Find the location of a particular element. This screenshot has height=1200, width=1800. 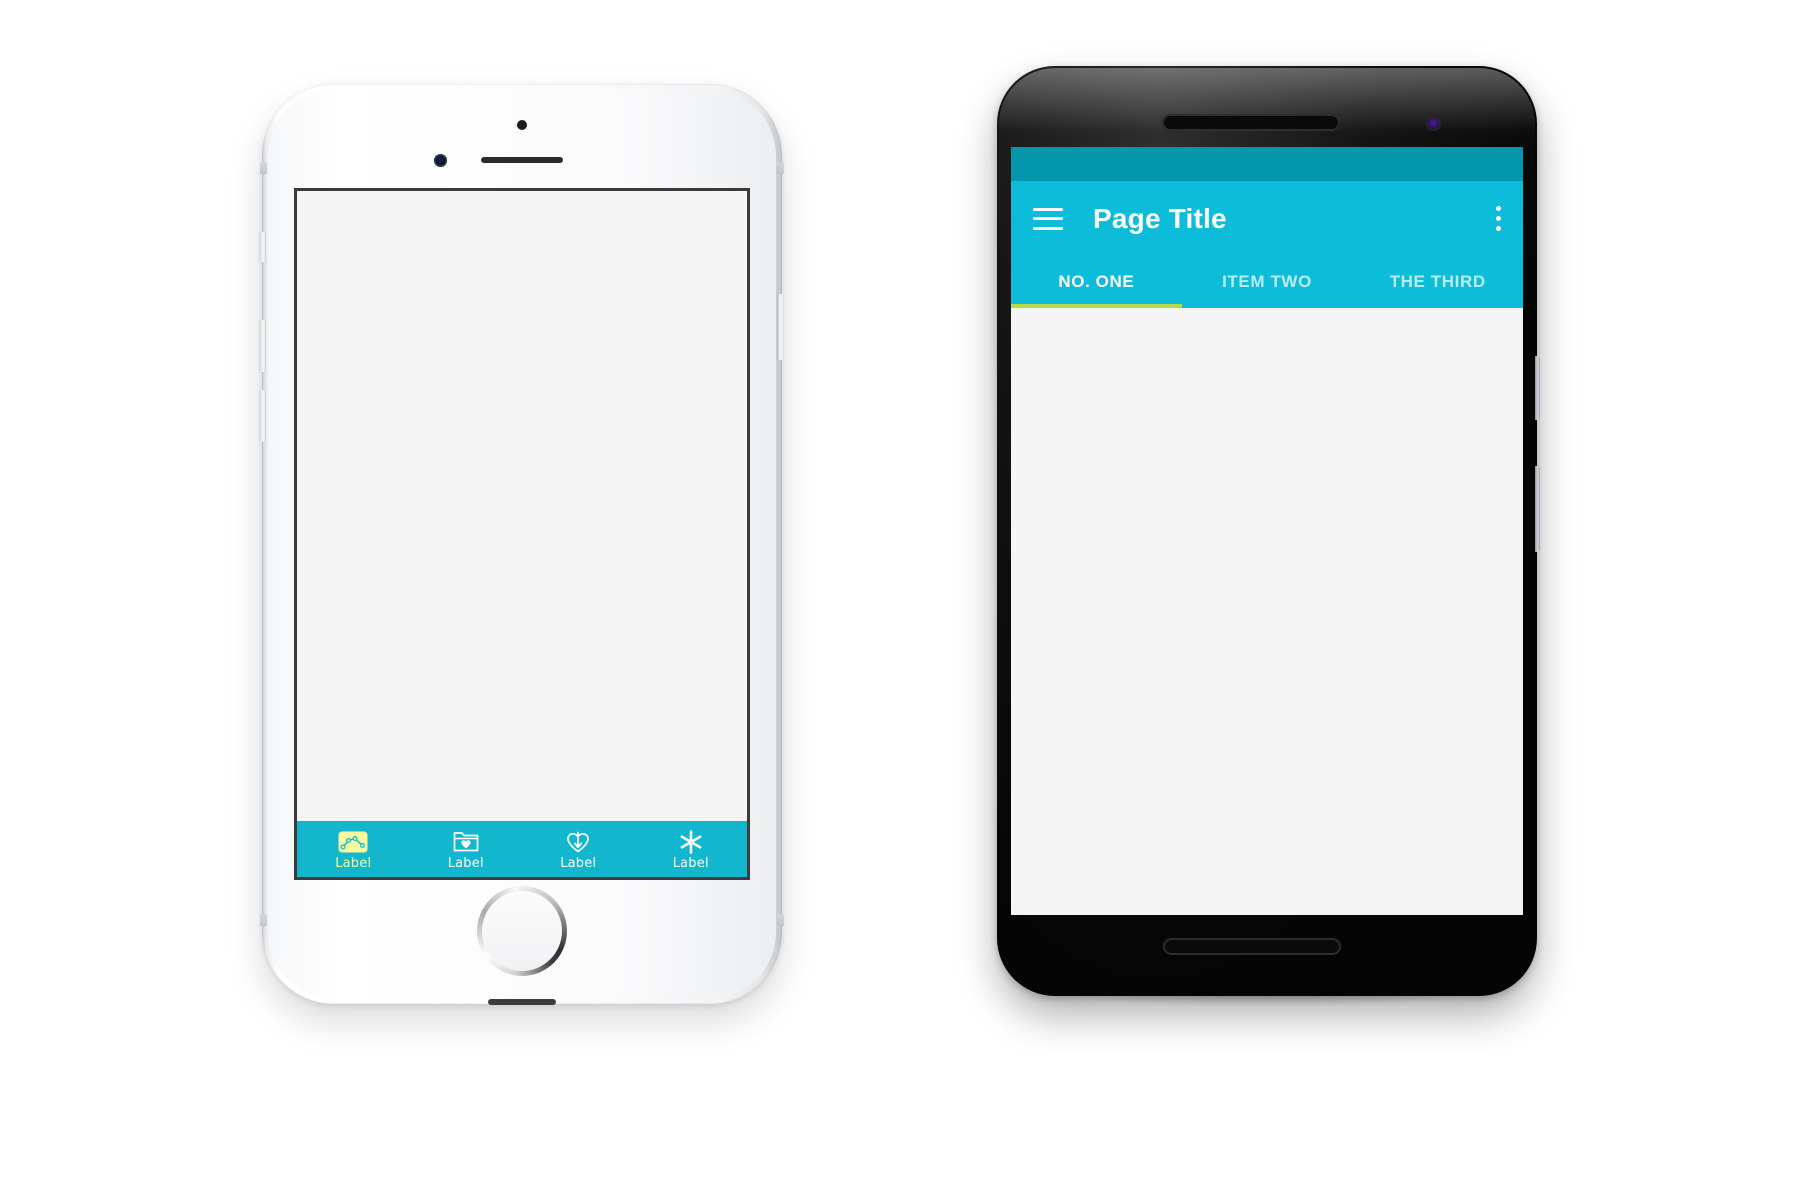

tab-item-4: Label is located at coordinates (691, 849).